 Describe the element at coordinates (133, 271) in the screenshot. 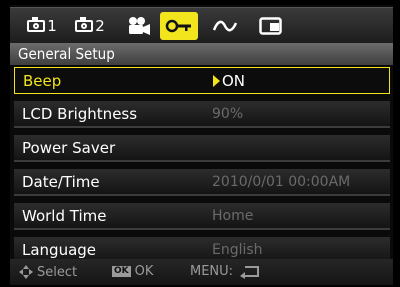

I see `ok-hint: OK OK` at that location.